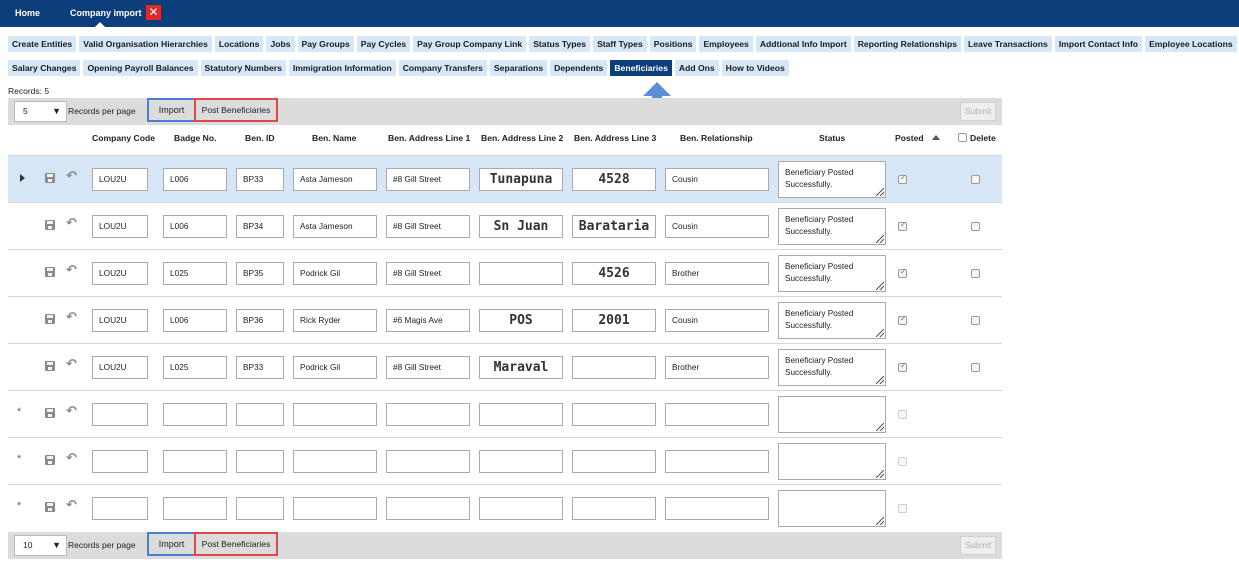 Image resolution: width=1239 pixels, height=563 pixels. Describe the element at coordinates (620, 44) in the screenshot. I see `tab-staff-types: Staff Types` at that location.